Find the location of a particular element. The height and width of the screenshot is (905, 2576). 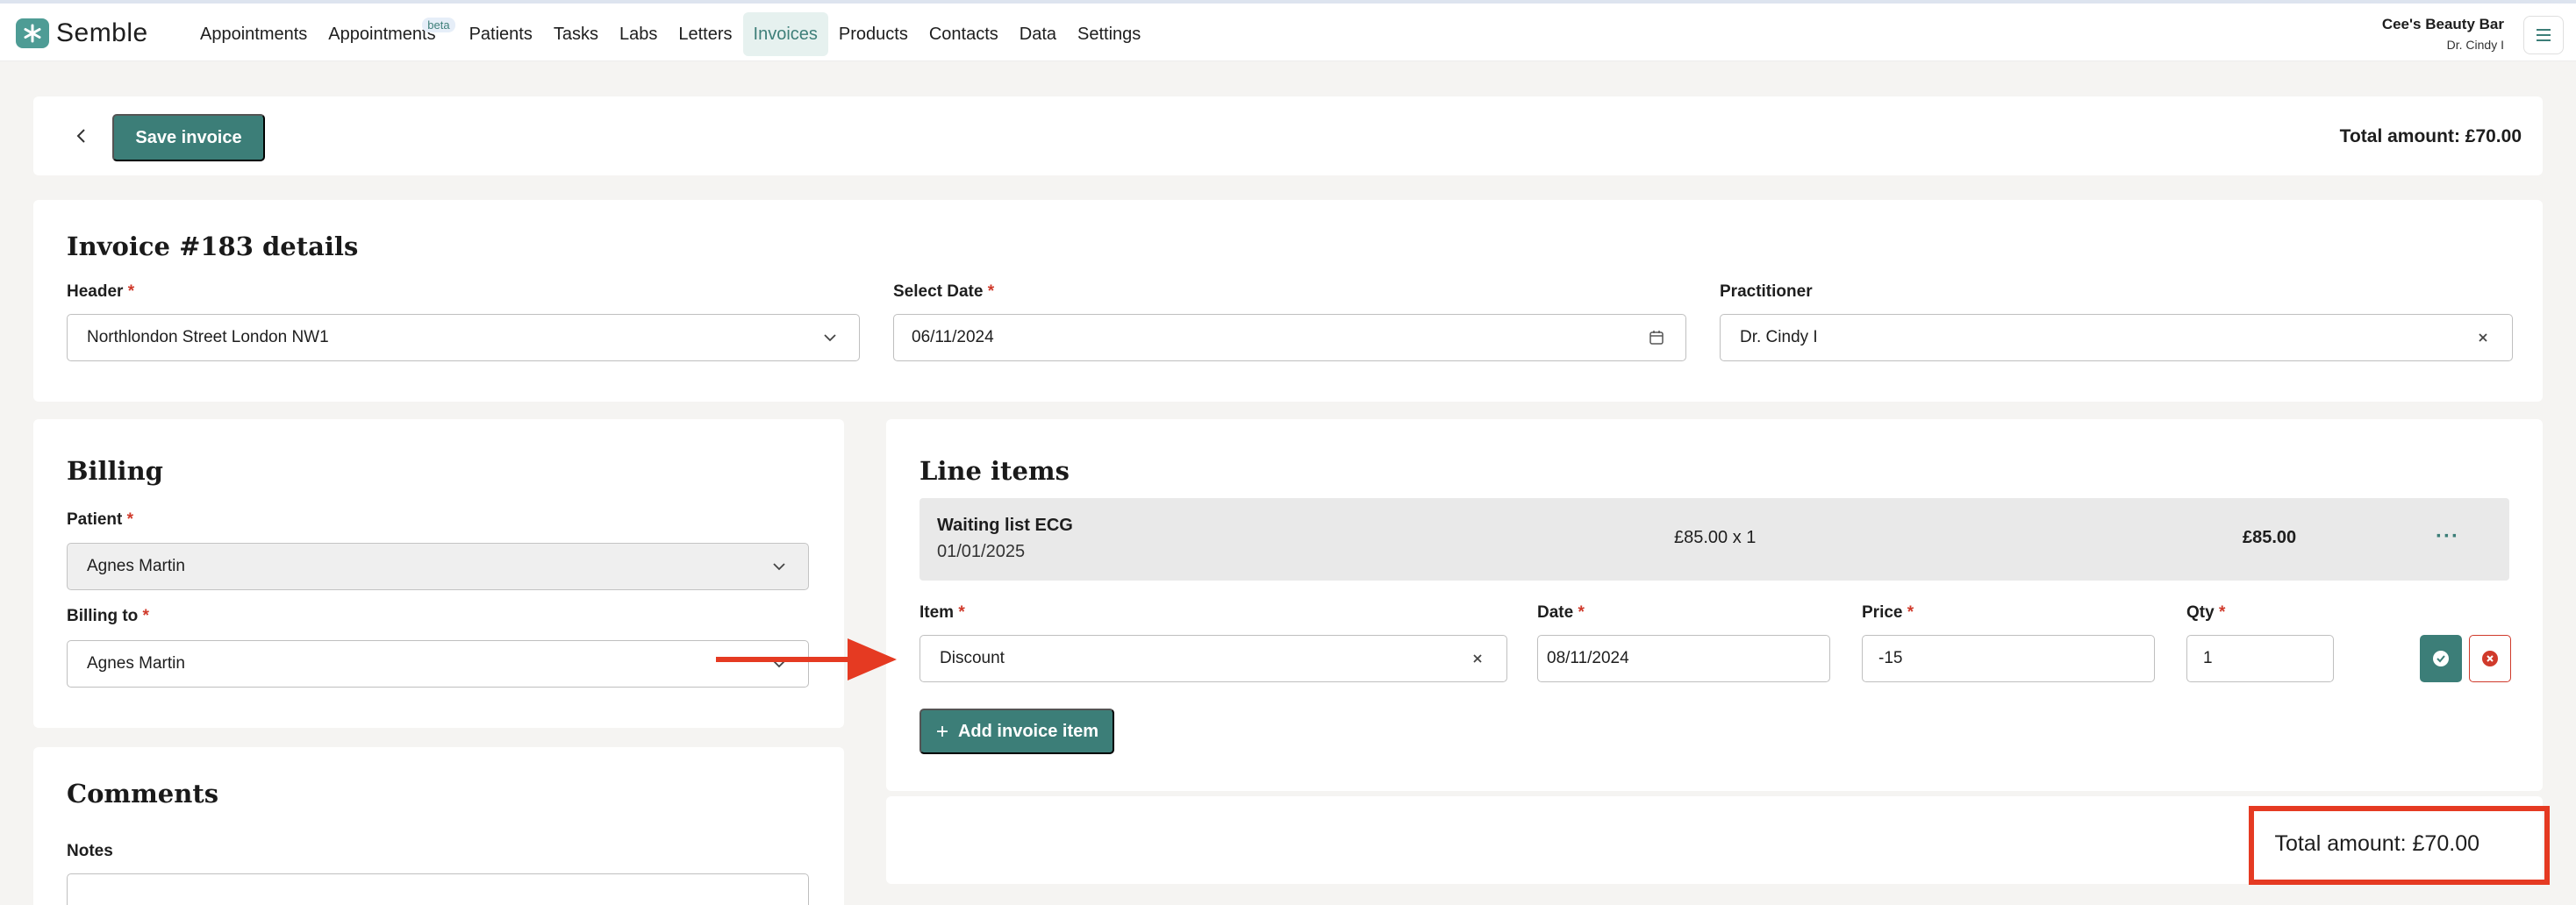

patient-select: Agnes Martin is located at coordinates (438, 566).